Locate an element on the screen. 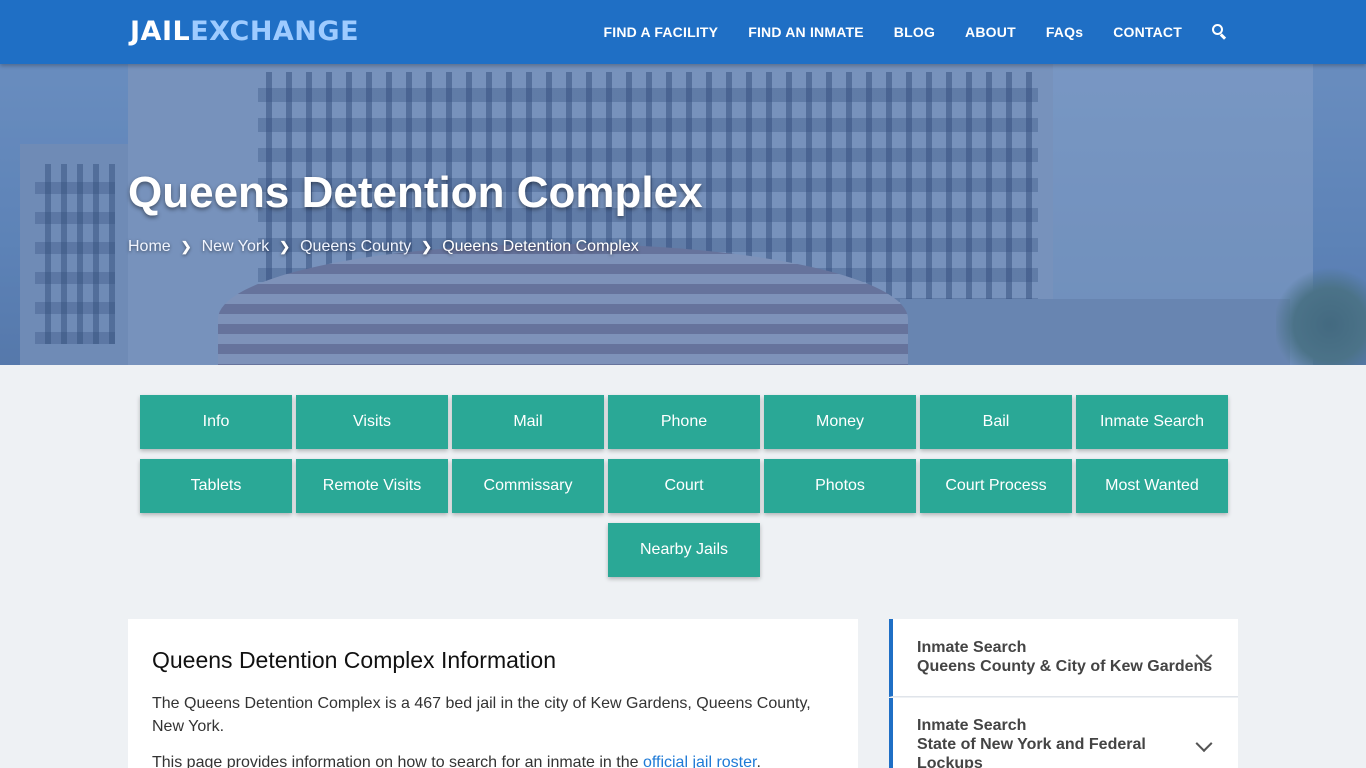 The width and height of the screenshot is (1366, 768). tile-money: Money is located at coordinates (840, 422).